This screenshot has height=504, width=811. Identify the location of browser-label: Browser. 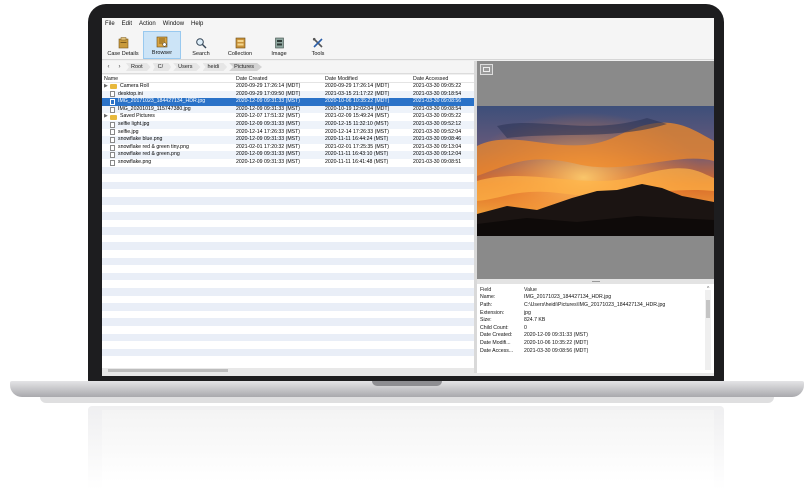
(162, 53).